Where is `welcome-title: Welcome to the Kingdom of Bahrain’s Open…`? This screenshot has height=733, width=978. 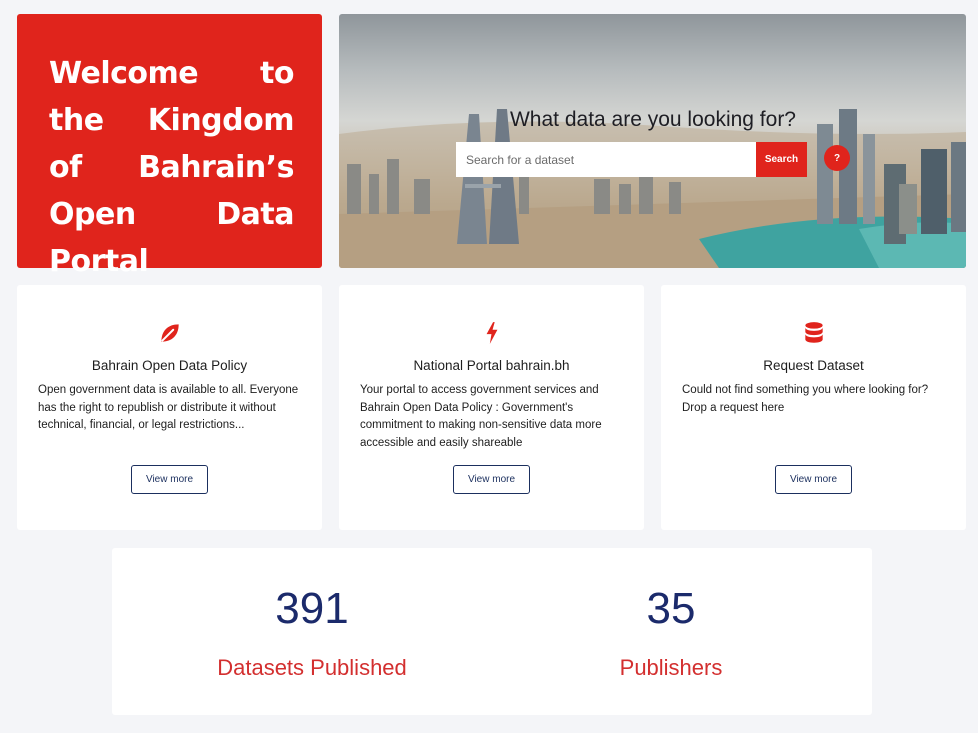 welcome-title: Welcome to the Kingdom of Bahrain’s Open… is located at coordinates (172, 167).